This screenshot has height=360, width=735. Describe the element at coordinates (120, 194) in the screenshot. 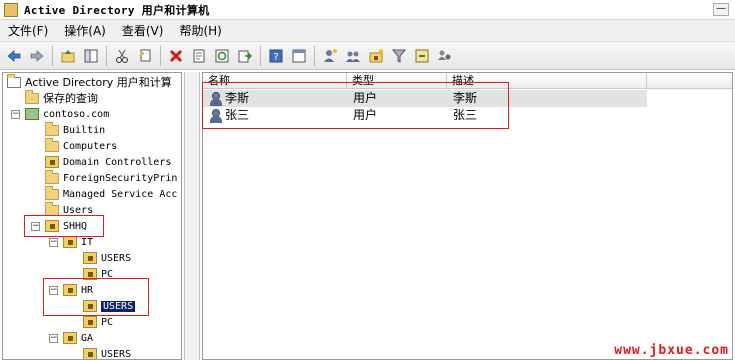

I see `tree-item-label: Managed Service Acc` at that location.